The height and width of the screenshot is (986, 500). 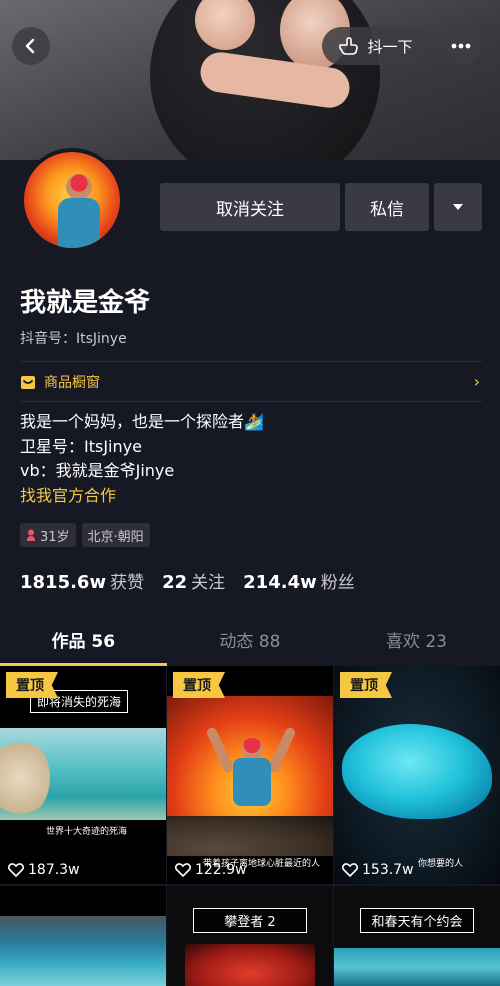 What do you see at coordinates (349, 46) in the screenshot?
I see `hand-point-icon` at bounding box center [349, 46].